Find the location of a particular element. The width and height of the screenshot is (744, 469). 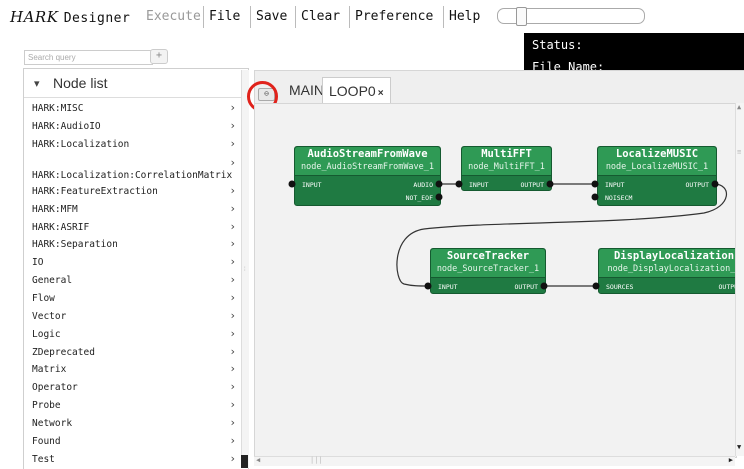

node-category-item: Network › is located at coordinates (133, 423).